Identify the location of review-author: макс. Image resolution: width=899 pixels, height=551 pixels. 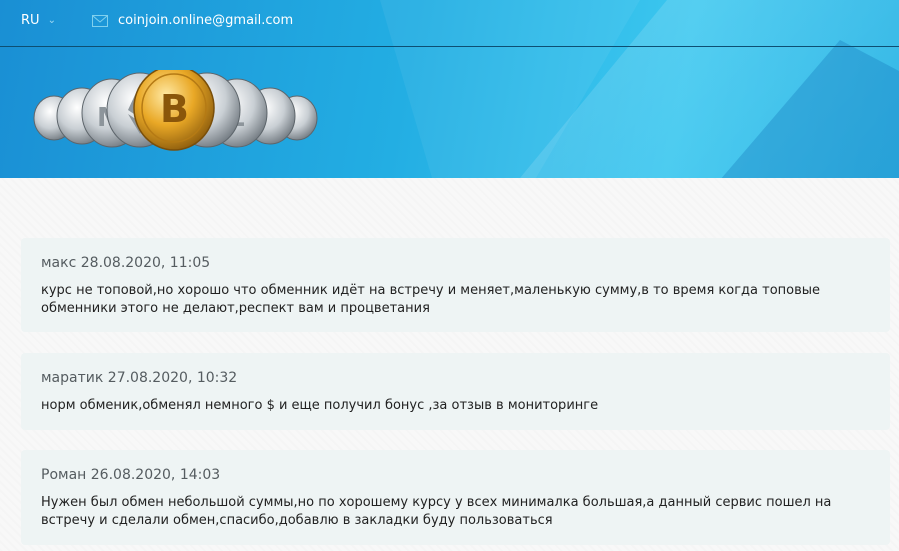
(59, 263).